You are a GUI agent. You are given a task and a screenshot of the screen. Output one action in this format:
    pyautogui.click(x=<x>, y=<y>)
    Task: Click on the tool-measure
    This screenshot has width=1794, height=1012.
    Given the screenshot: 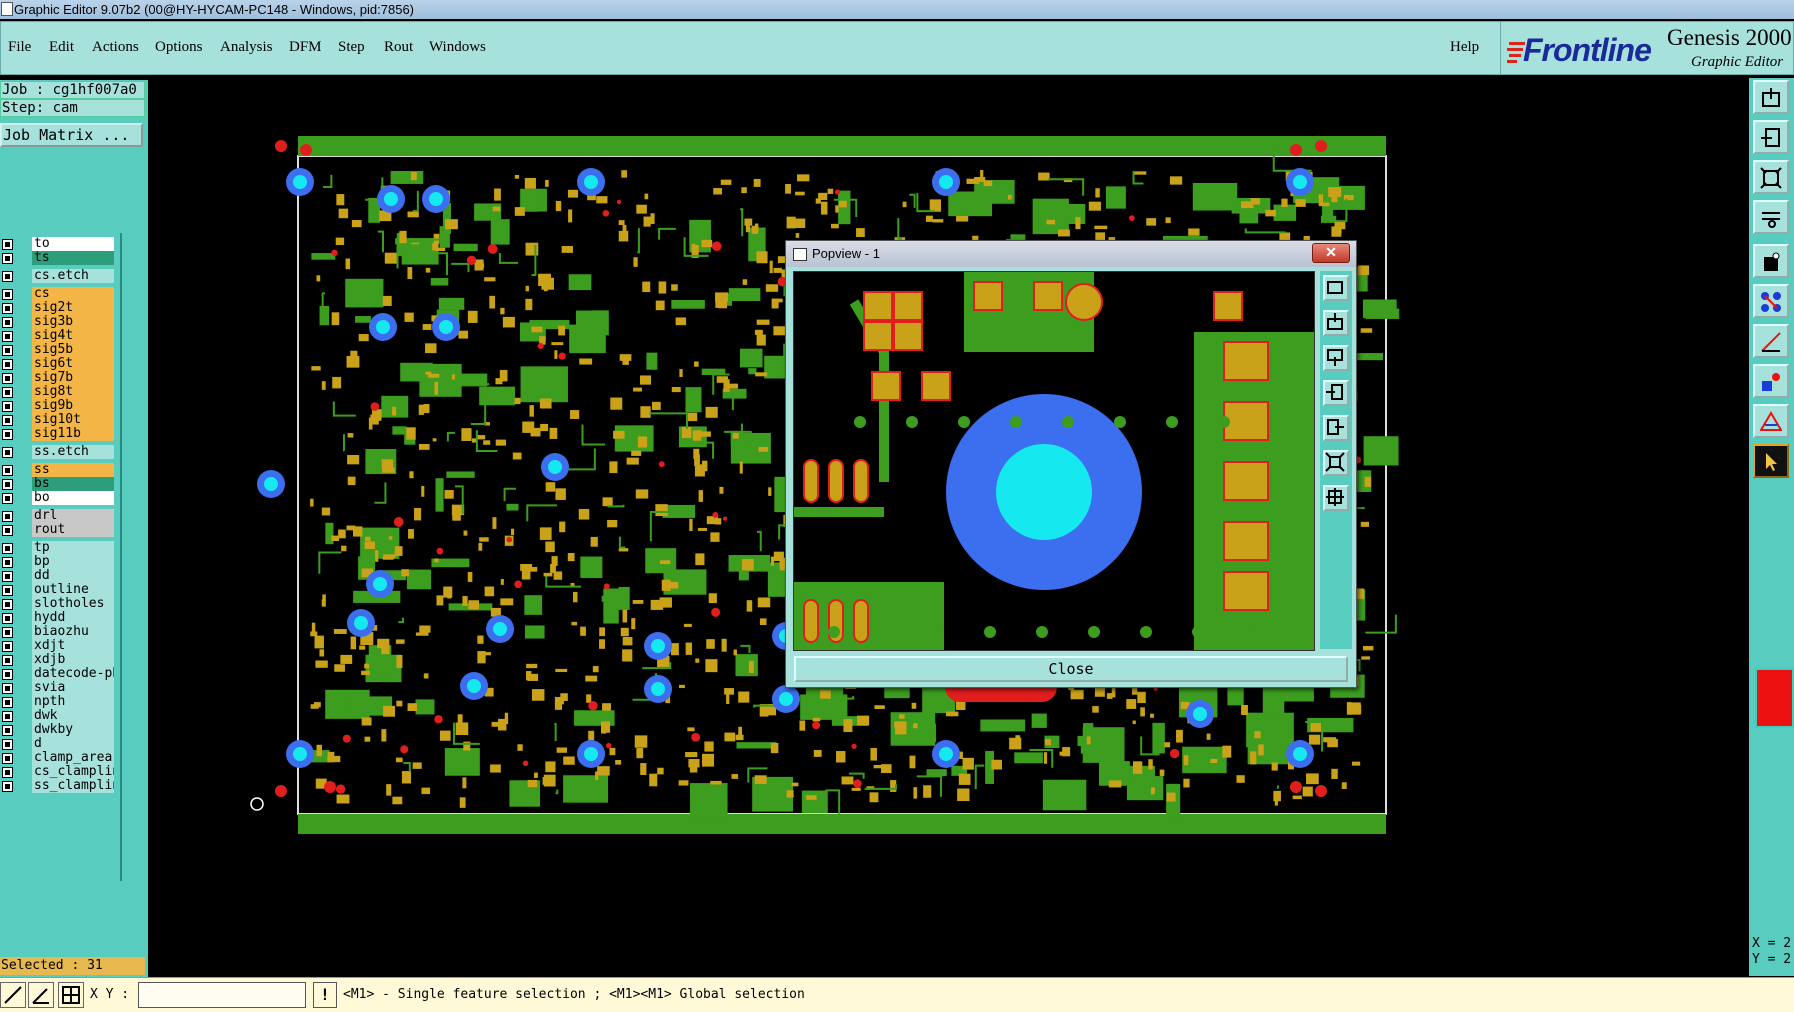 What is the action you would take?
    pyautogui.click(x=1771, y=341)
    